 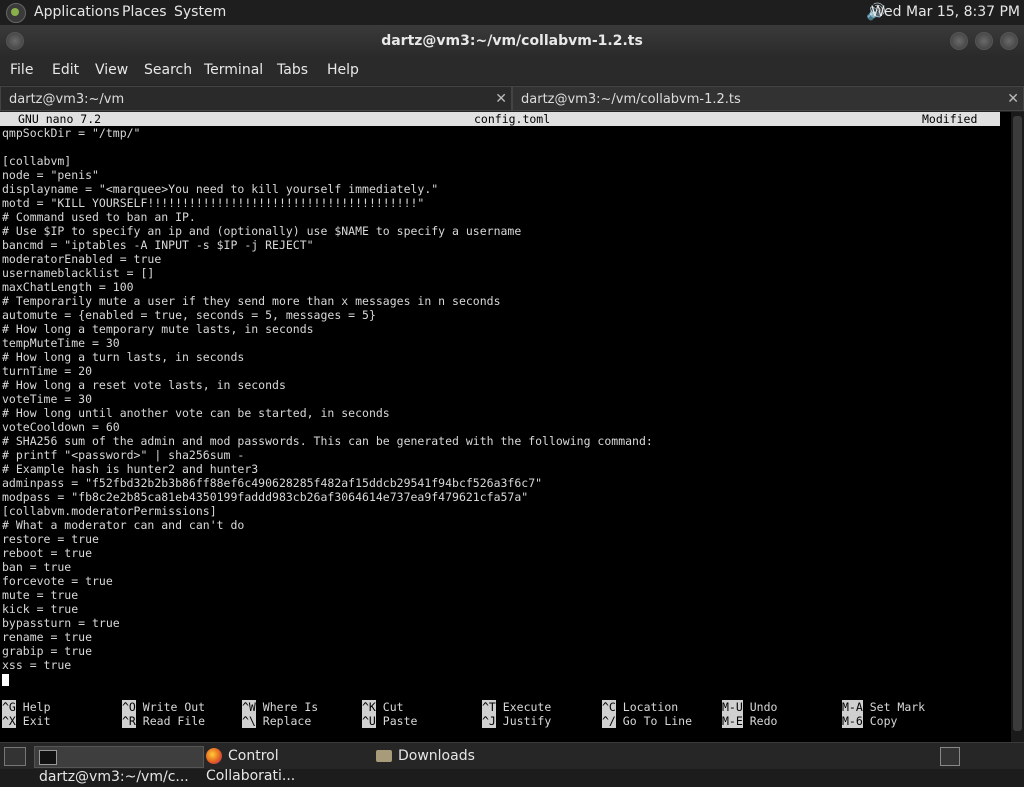 What do you see at coordinates (50, 539) in the screenshot?
I see `buffer-line: restore = true` at bounding box center [50, 539].